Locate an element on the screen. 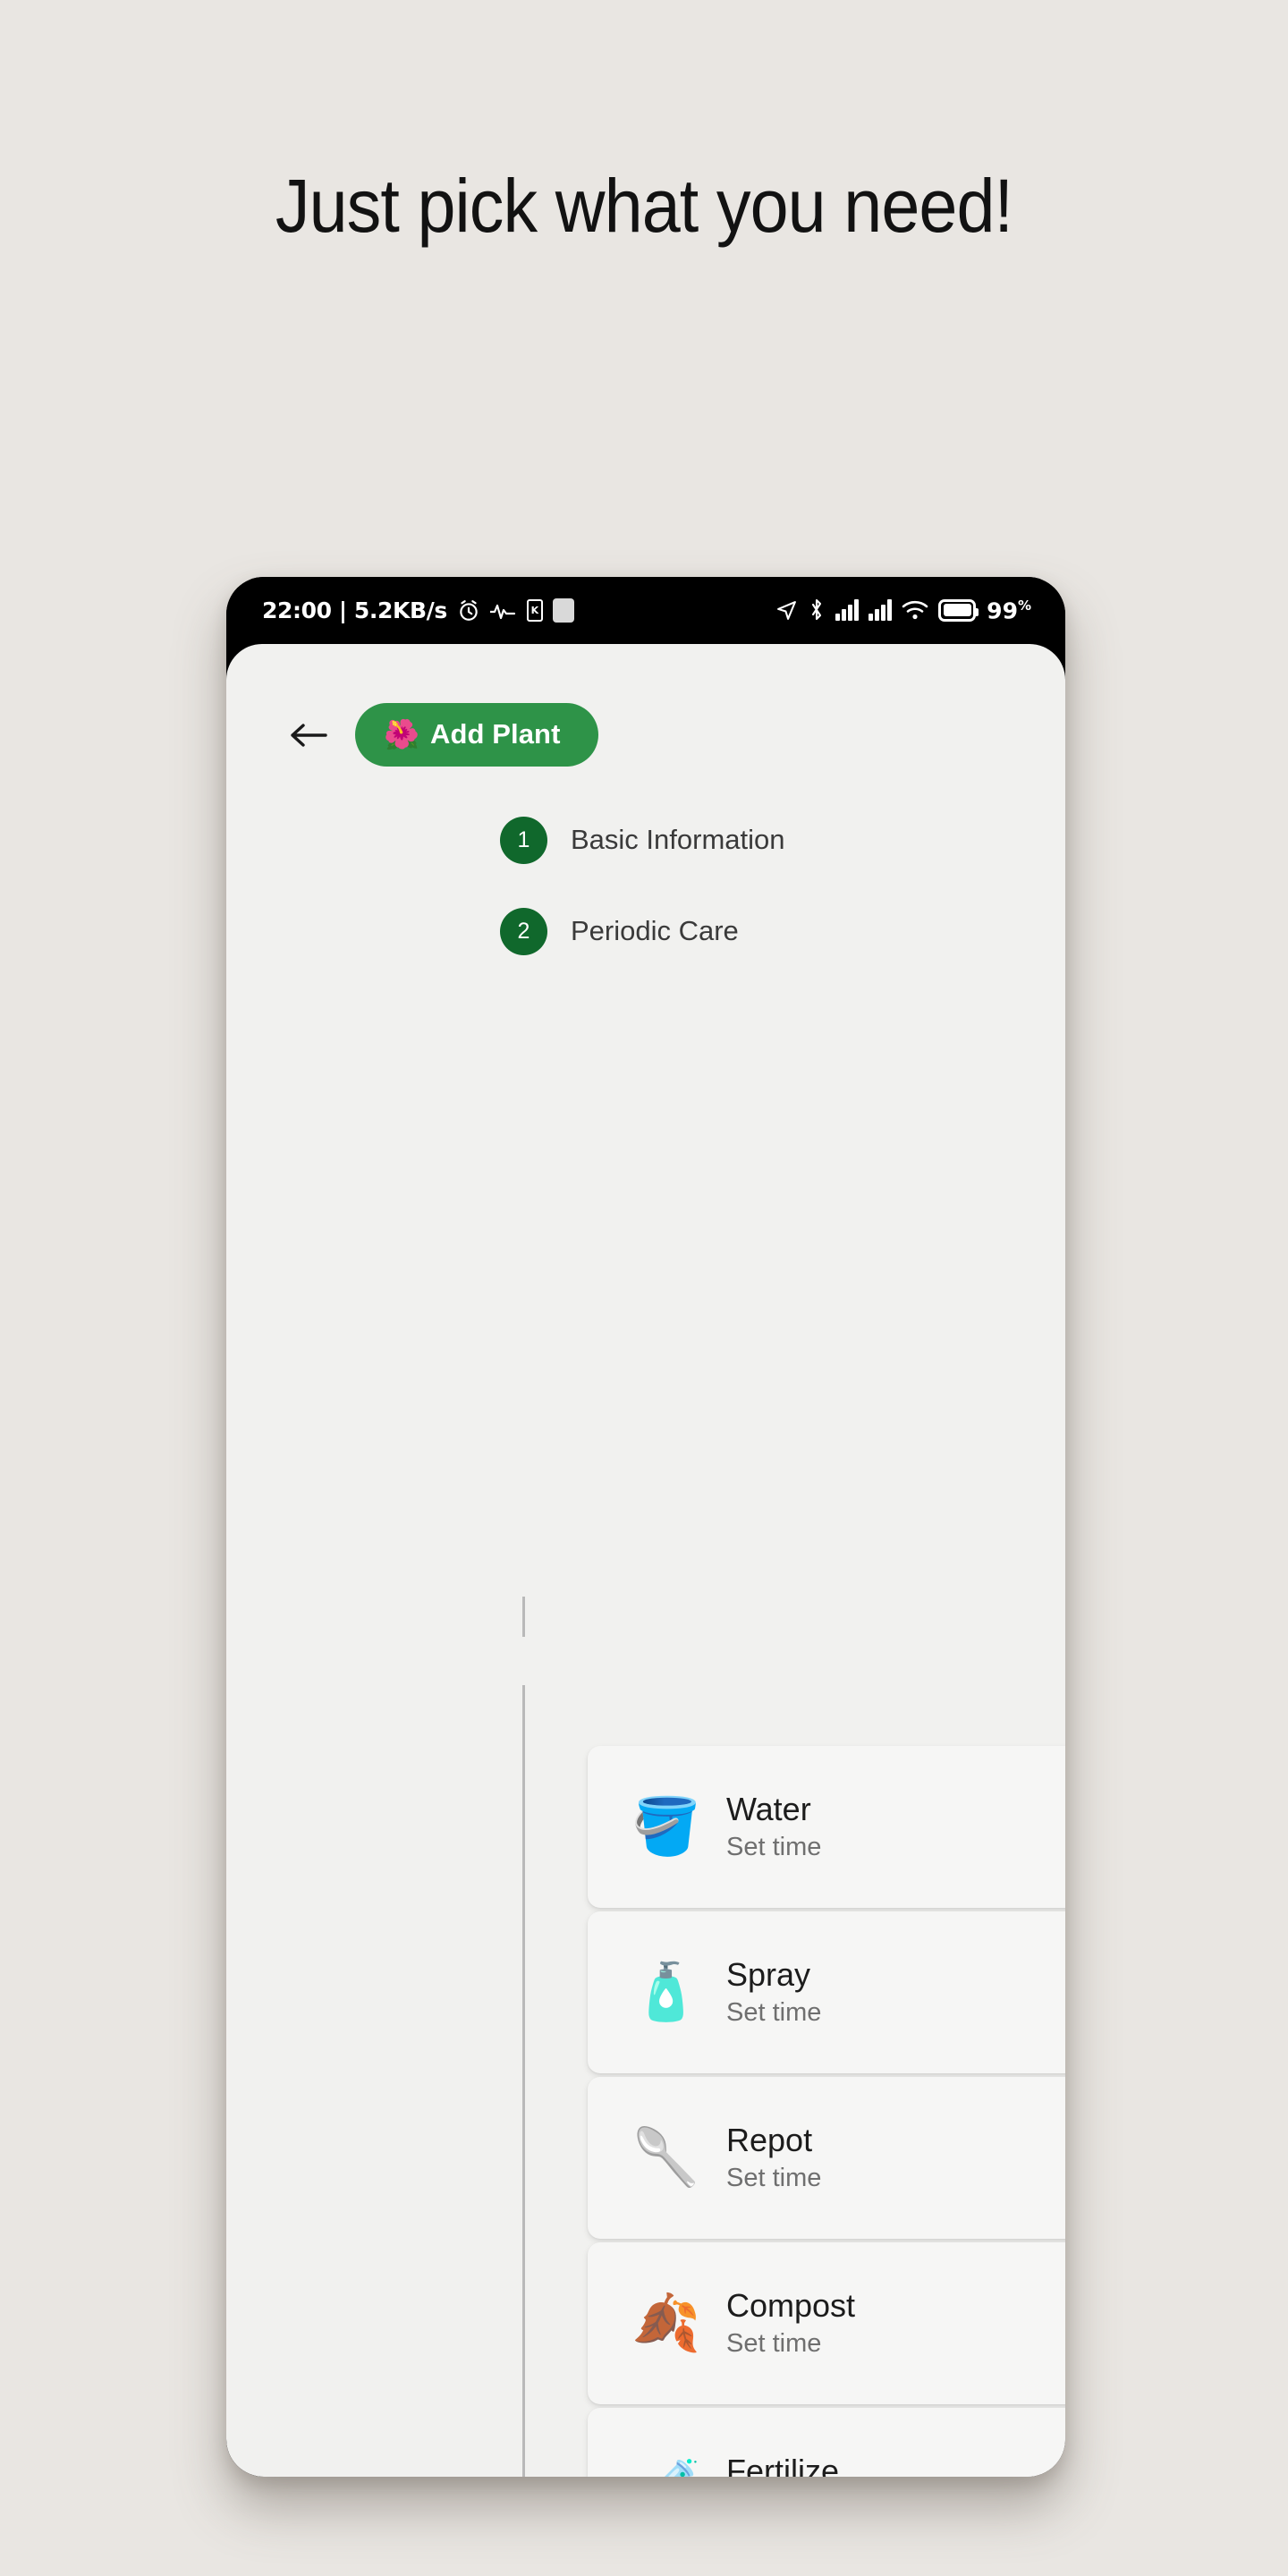 The image size is (1288, 2576). battery-percent: 99% is located at coordinates (1009, 610).